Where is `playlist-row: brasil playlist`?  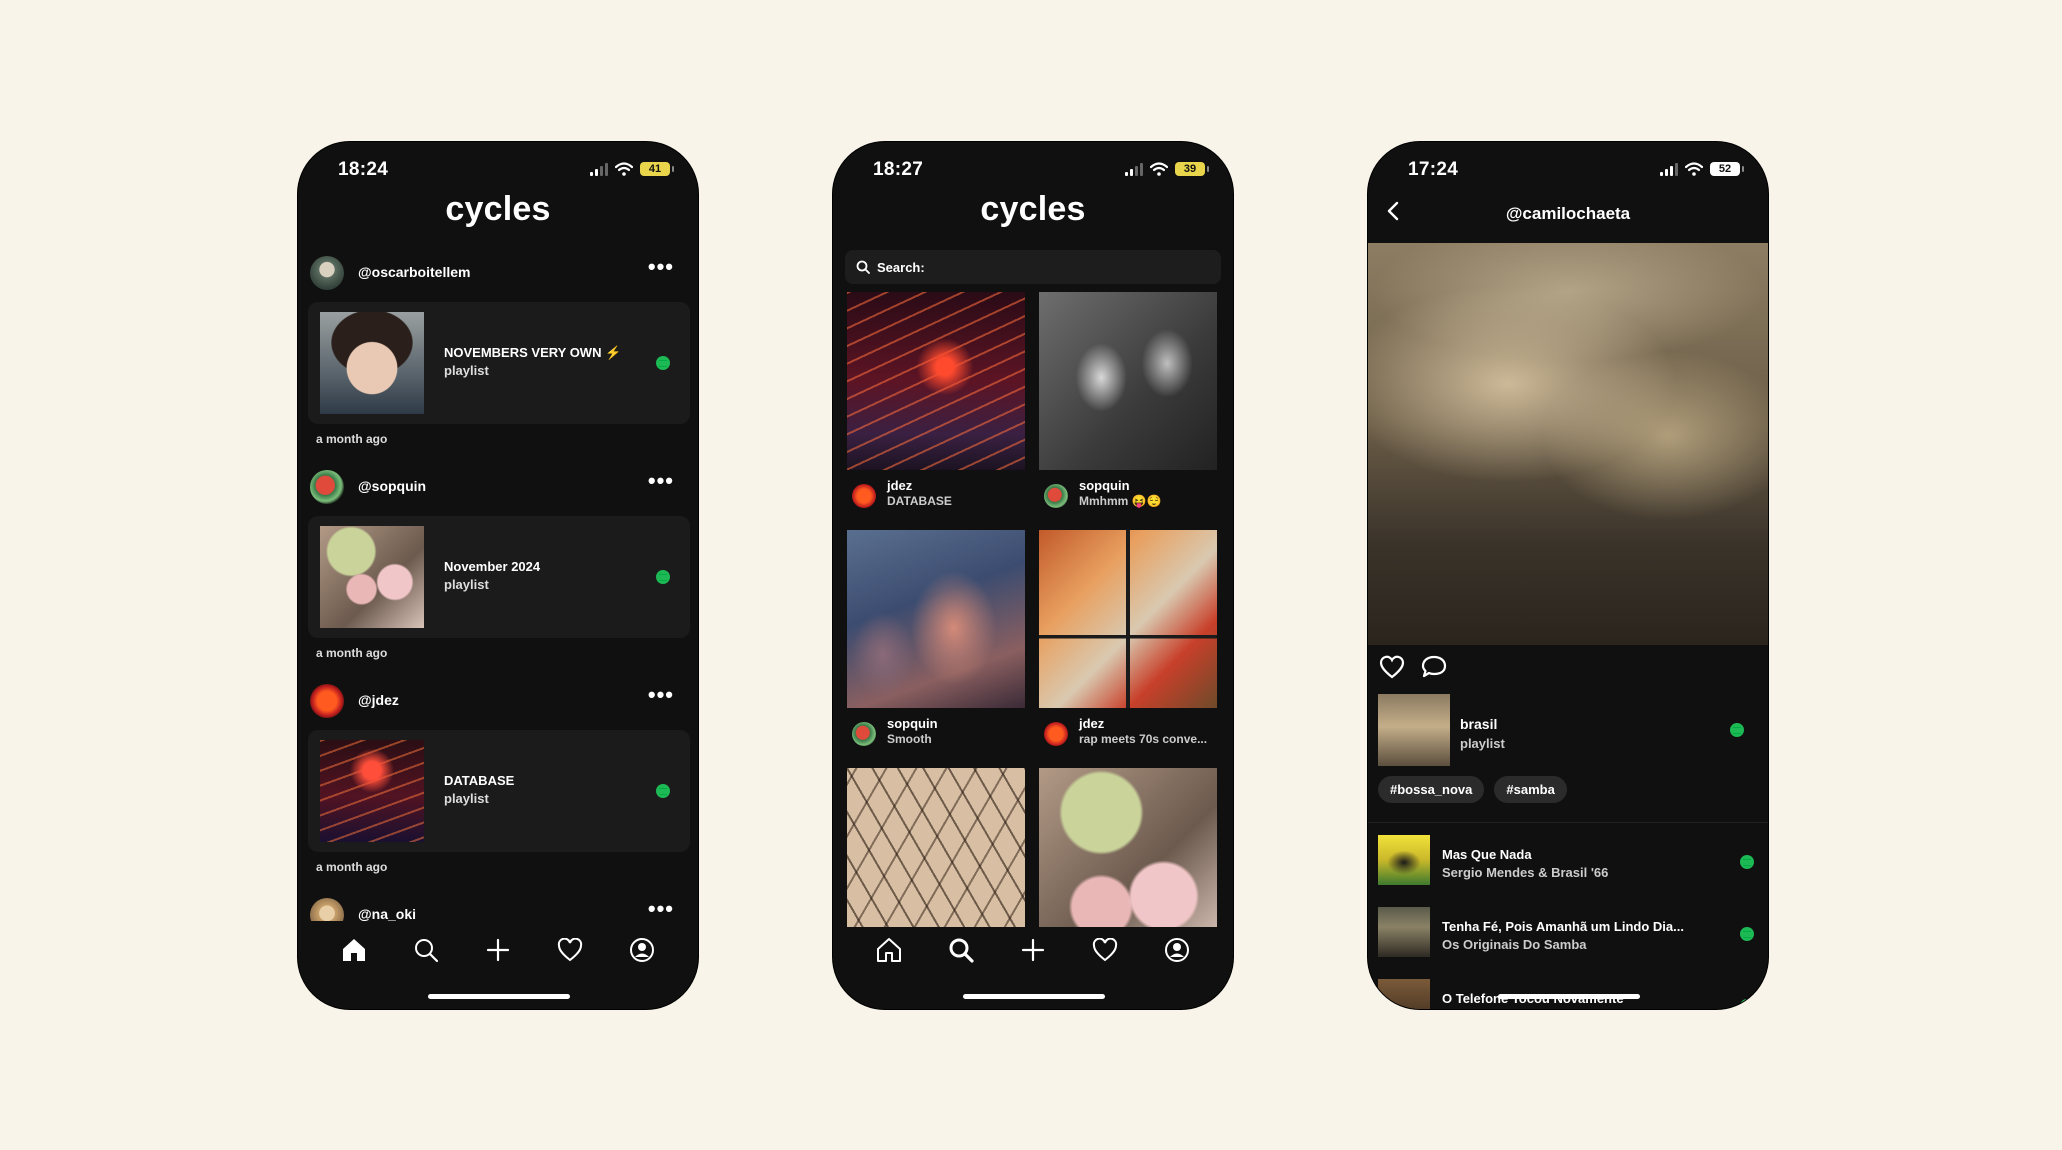
playlist-row: brasil playlist is located at coordinates (1568, 730).